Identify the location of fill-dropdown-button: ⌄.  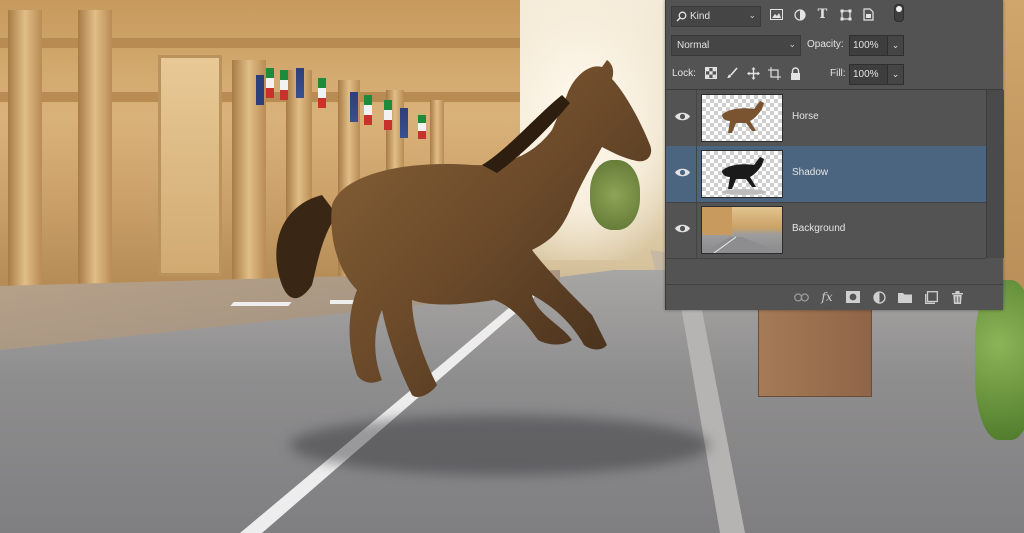
(895, 74).